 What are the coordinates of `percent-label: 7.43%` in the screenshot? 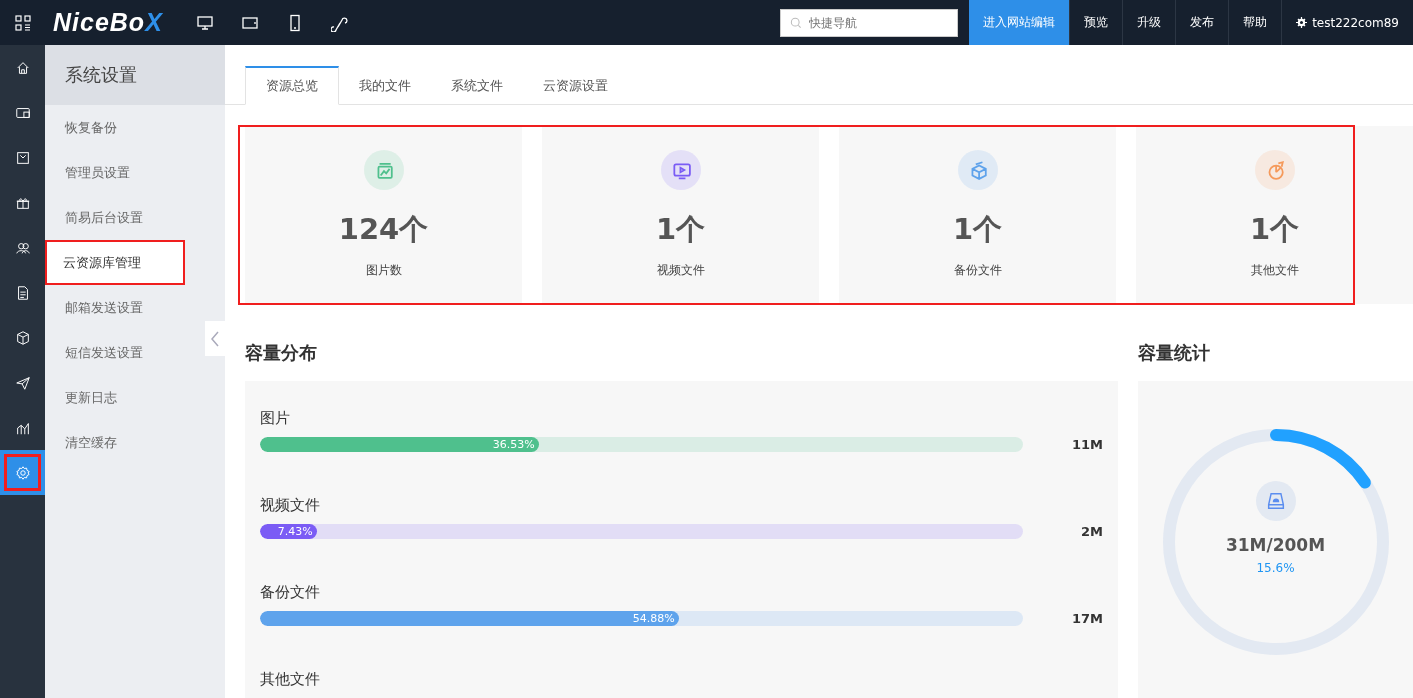 It's located at (295, 531).